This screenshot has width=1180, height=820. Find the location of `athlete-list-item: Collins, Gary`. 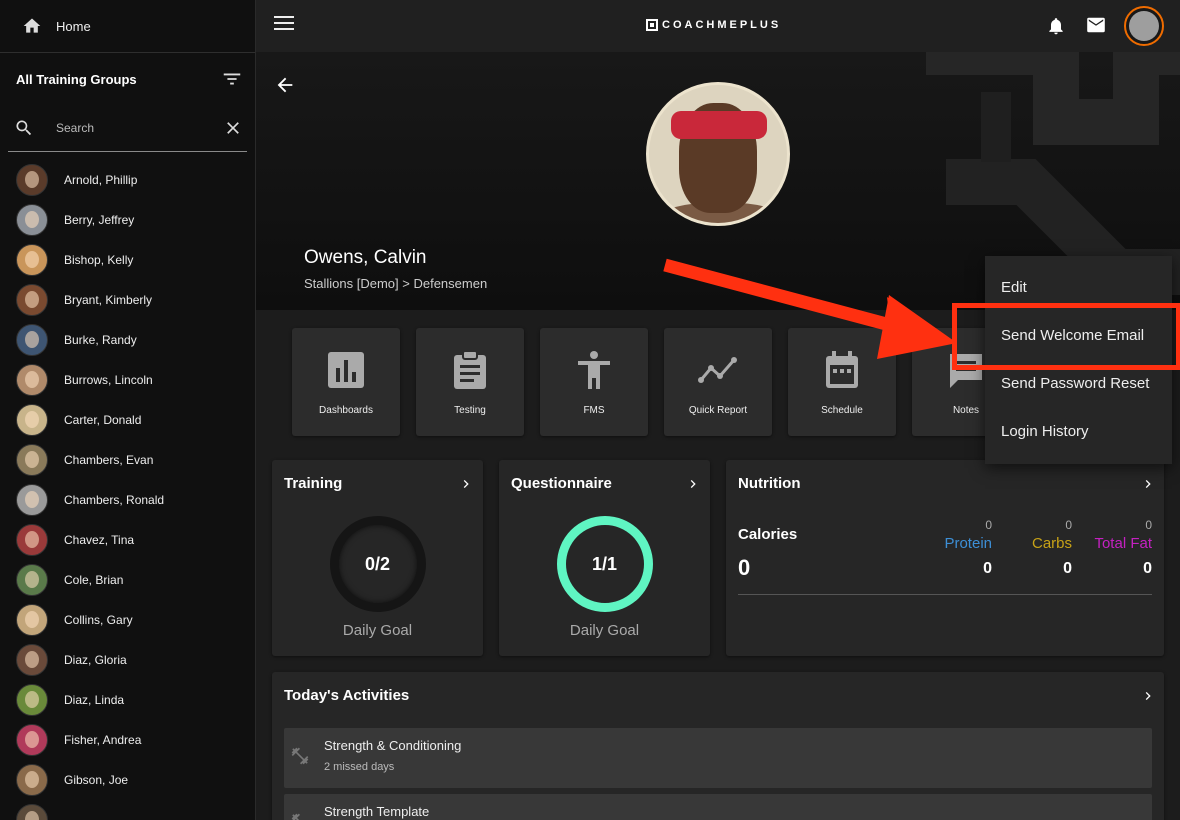

athlete-list-item: Collins, Gary is located at coordinates (127, 620).